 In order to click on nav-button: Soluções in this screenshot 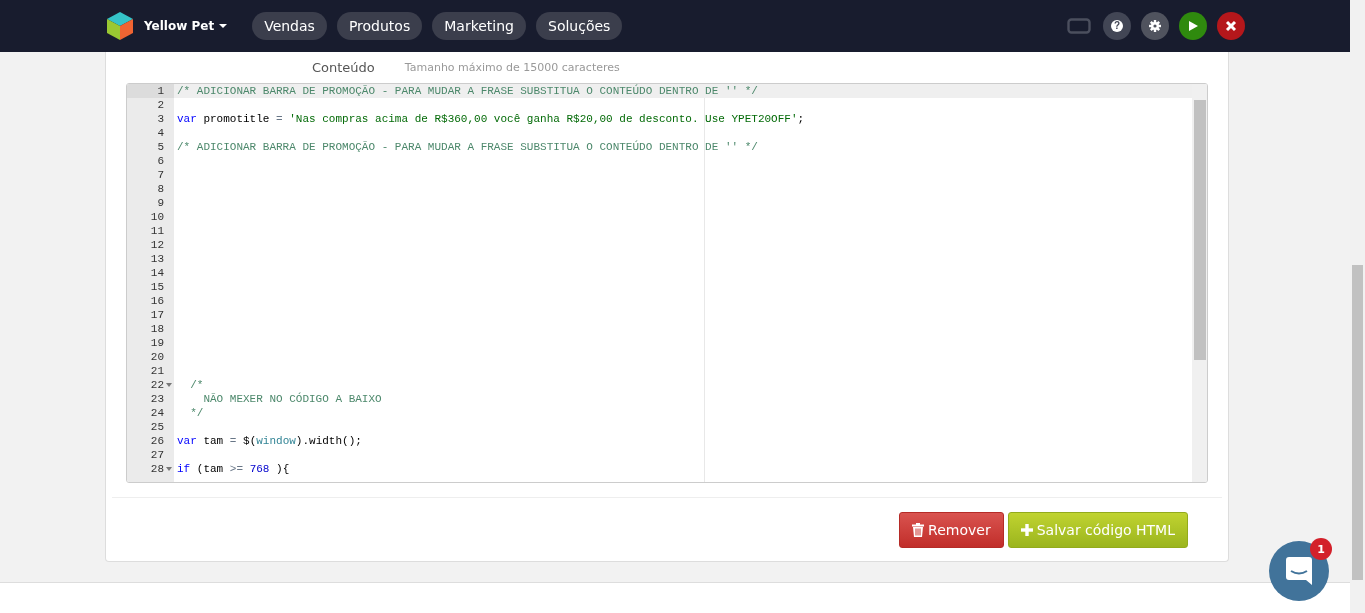, I will do `click(579, 26)`.